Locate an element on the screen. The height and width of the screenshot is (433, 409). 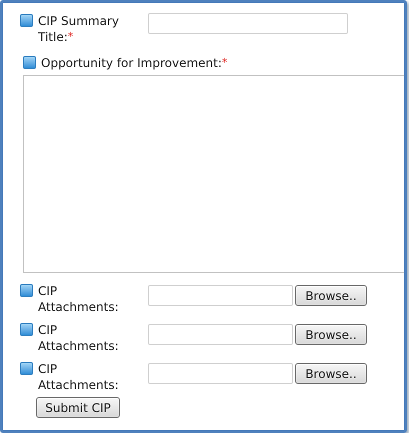
title-input is located at coordinates (248, 23).